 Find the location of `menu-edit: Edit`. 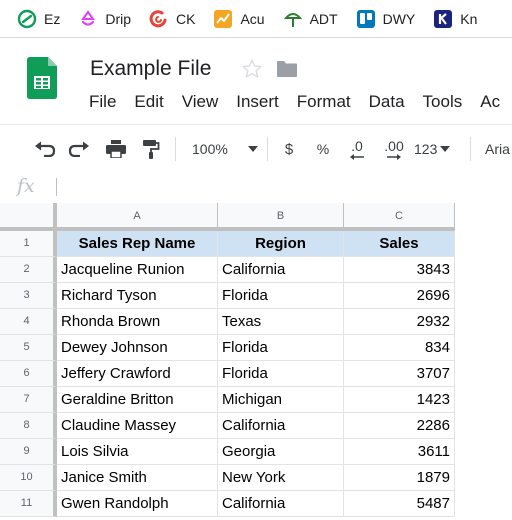

menu-edit: Edit is located at coordinates (148, 102).